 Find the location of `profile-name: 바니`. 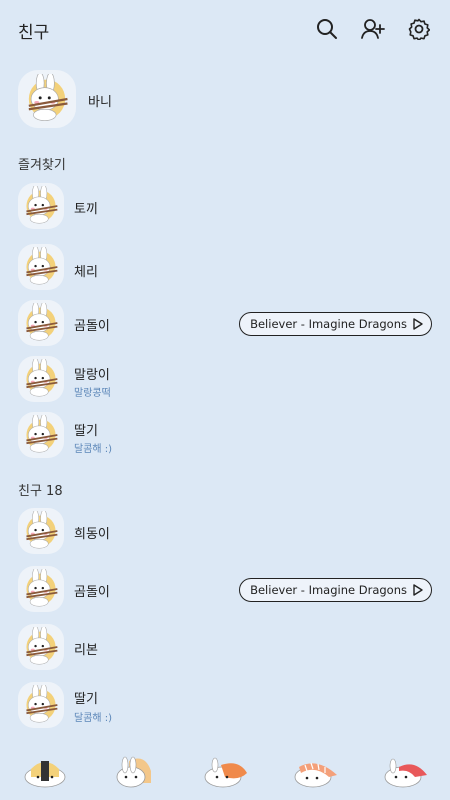

profile-name: 바니 is located at coordinates (100, 102).